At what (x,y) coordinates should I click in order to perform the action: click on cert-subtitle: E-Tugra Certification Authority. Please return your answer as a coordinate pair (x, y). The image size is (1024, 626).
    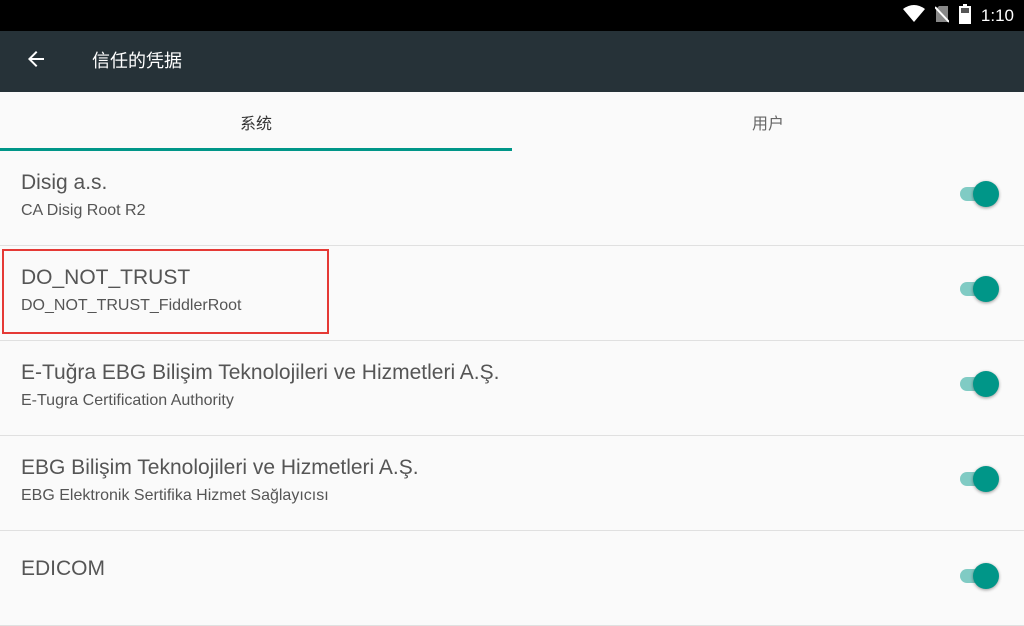
    Looking at the image, I should click on (127, 400).